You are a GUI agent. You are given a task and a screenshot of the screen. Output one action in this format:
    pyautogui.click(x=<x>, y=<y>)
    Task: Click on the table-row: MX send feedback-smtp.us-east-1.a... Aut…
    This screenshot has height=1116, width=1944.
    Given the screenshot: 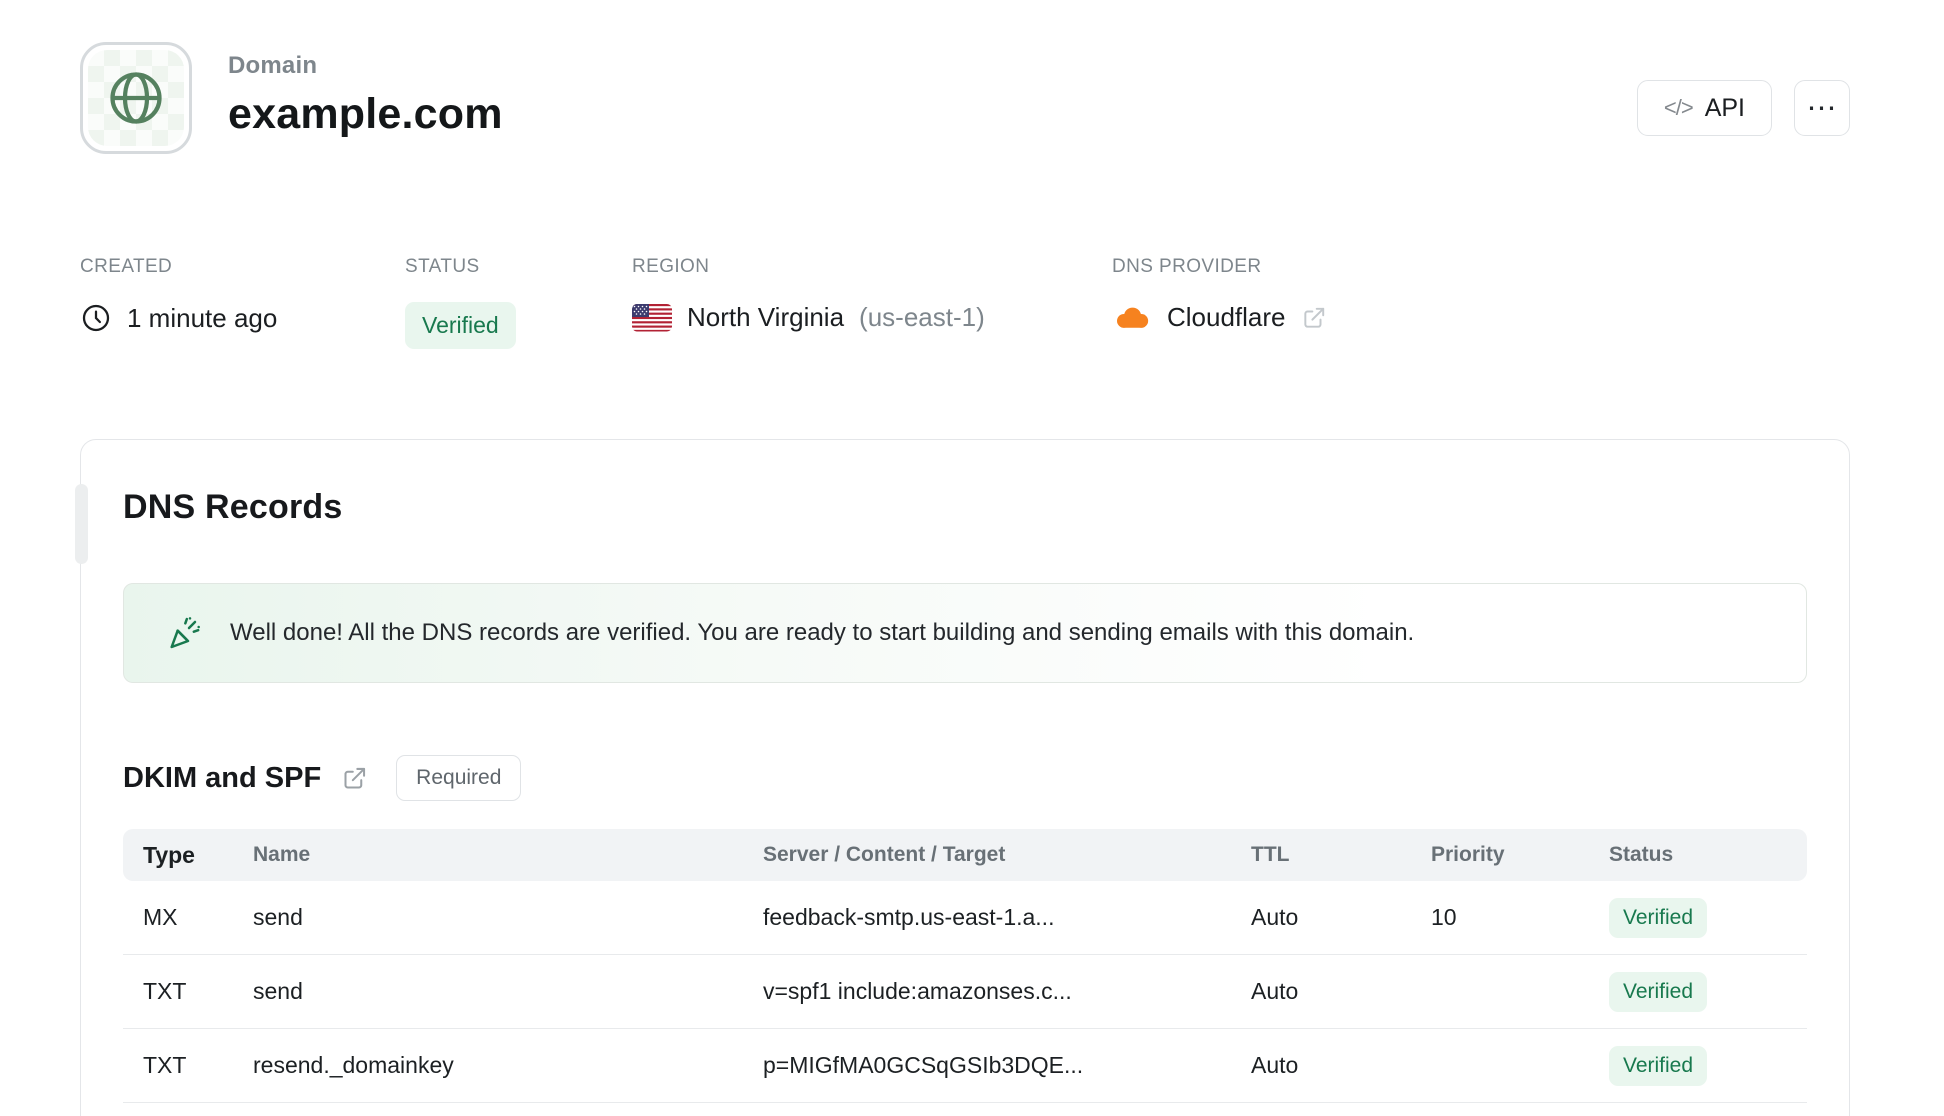 What is the action you would take?
    pyautogui.click(x=965, y=918)
    